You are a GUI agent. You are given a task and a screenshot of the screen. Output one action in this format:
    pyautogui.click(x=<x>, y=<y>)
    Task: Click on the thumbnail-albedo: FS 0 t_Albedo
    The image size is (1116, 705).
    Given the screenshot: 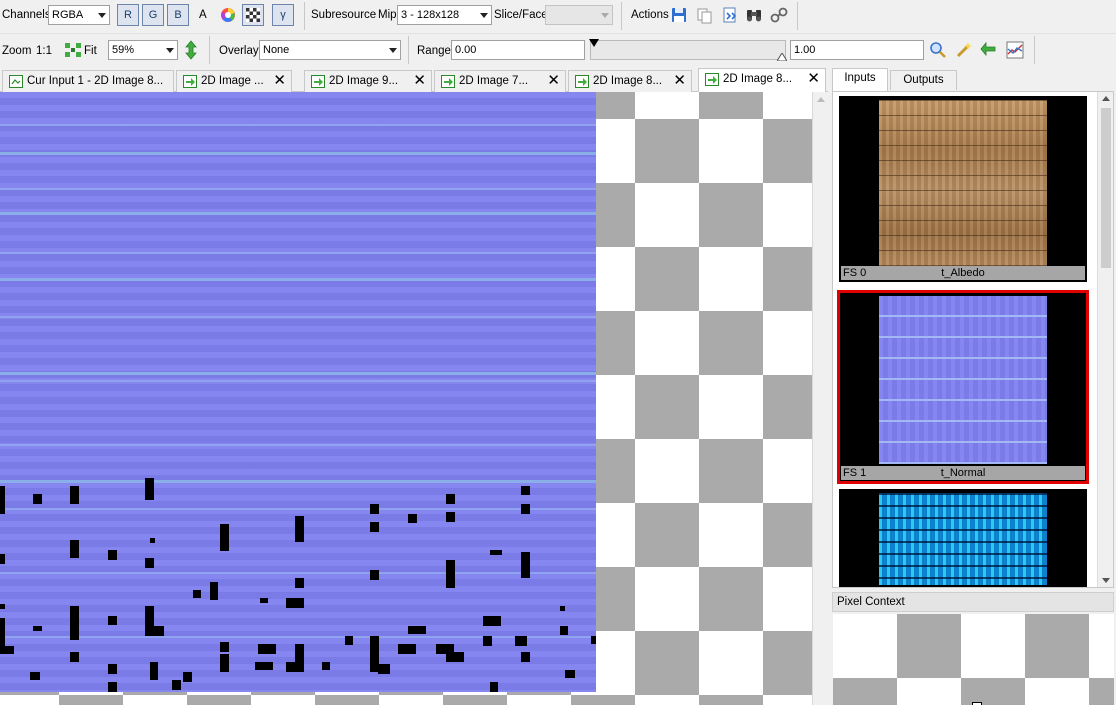 What is the action you would take?
    pyautogui.click(x=963, y=189)
    